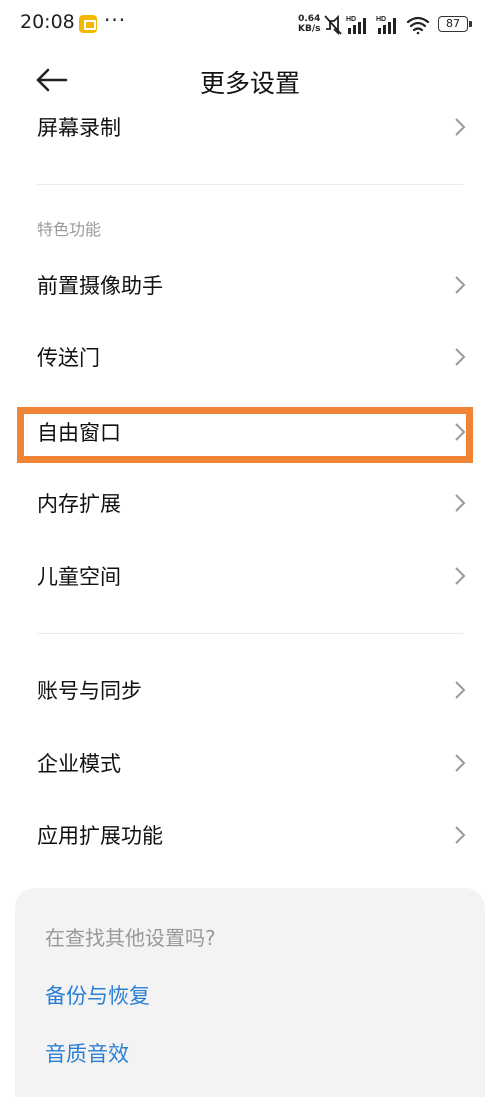 The width and height of the screenshot is (500, 1097). What do you see at coordinates (250, 690) in the screenshot?
I see `list-item-account-sync: 账号与同步` at bounding box center [250, 690].